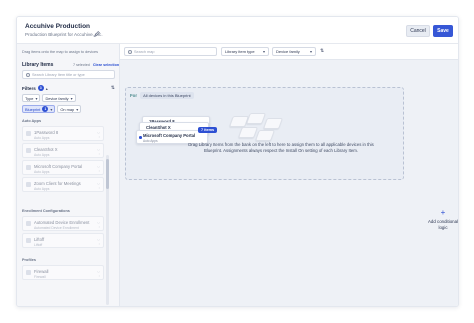 Image resolution: width=474 pixels, height=323 pixels. I want to click on items-count-badge: 7 items, so click(208, 130).